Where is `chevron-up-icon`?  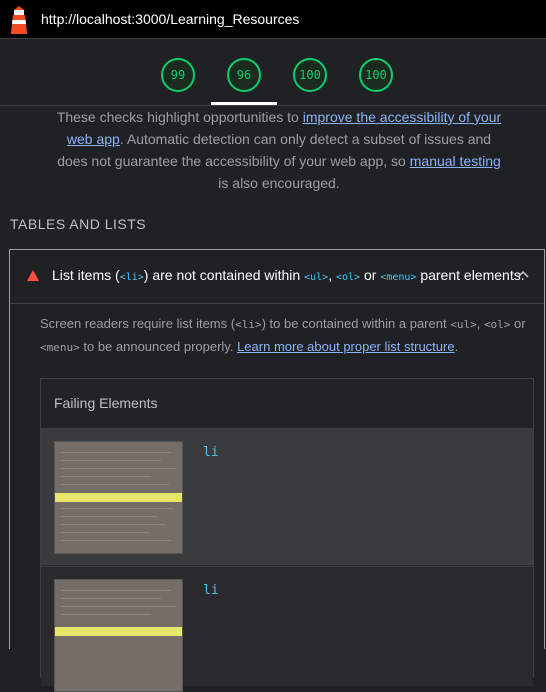 chevron-up-icon is located at coordinates (523, 275).